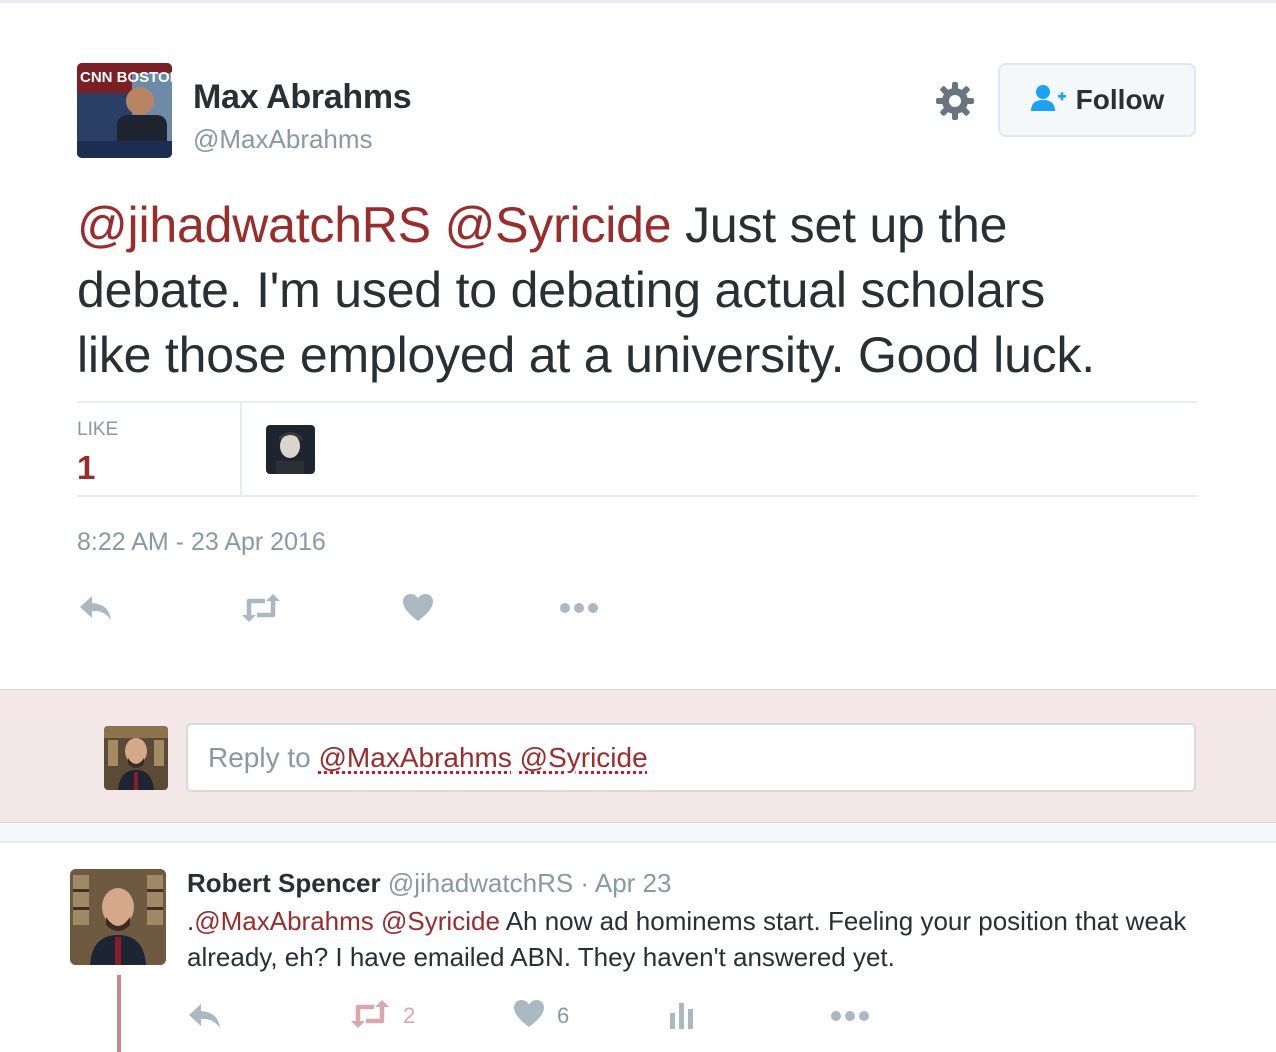  What do you see at coordinates (1120, 99) in the screenshot?
I see `follow-button-label: Follow` at bounding box center [1120, 99].